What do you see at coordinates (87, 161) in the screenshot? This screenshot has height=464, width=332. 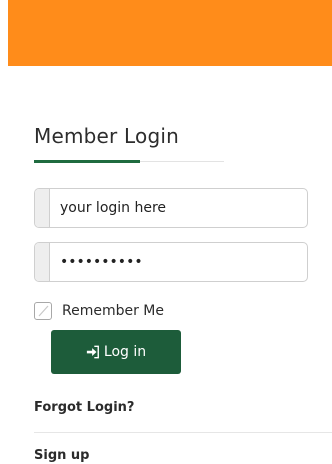 I see `title-divider-accent` at bounding box center [87, 161].